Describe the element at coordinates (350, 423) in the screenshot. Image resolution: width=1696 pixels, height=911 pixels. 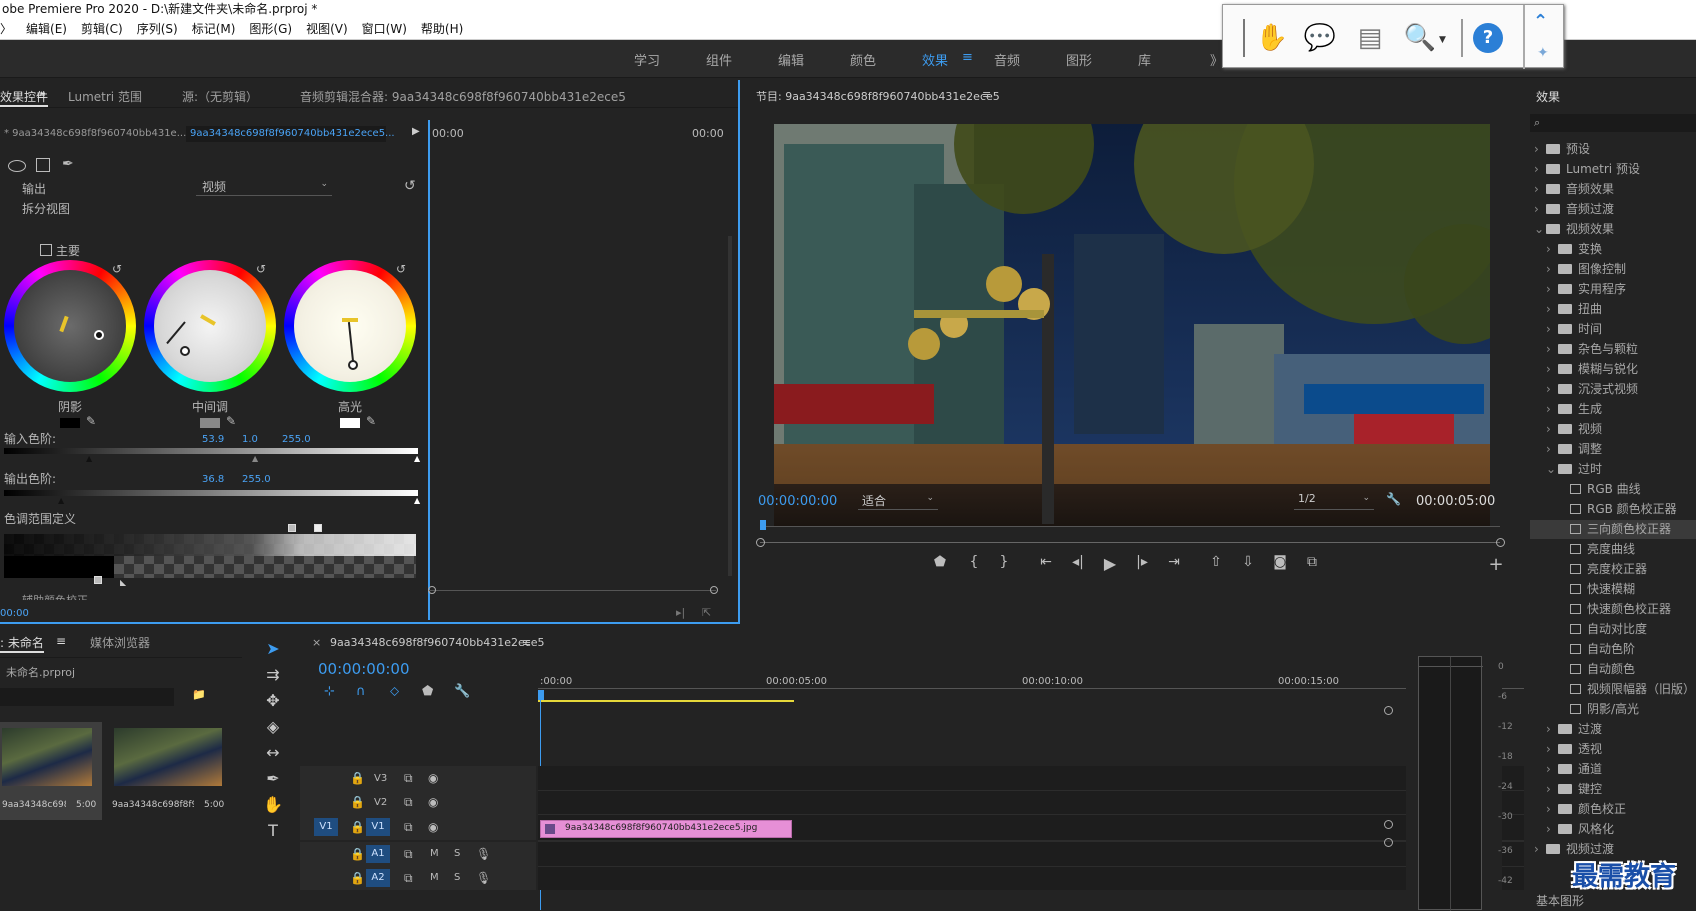
I see `highlights-swatch` at that location.